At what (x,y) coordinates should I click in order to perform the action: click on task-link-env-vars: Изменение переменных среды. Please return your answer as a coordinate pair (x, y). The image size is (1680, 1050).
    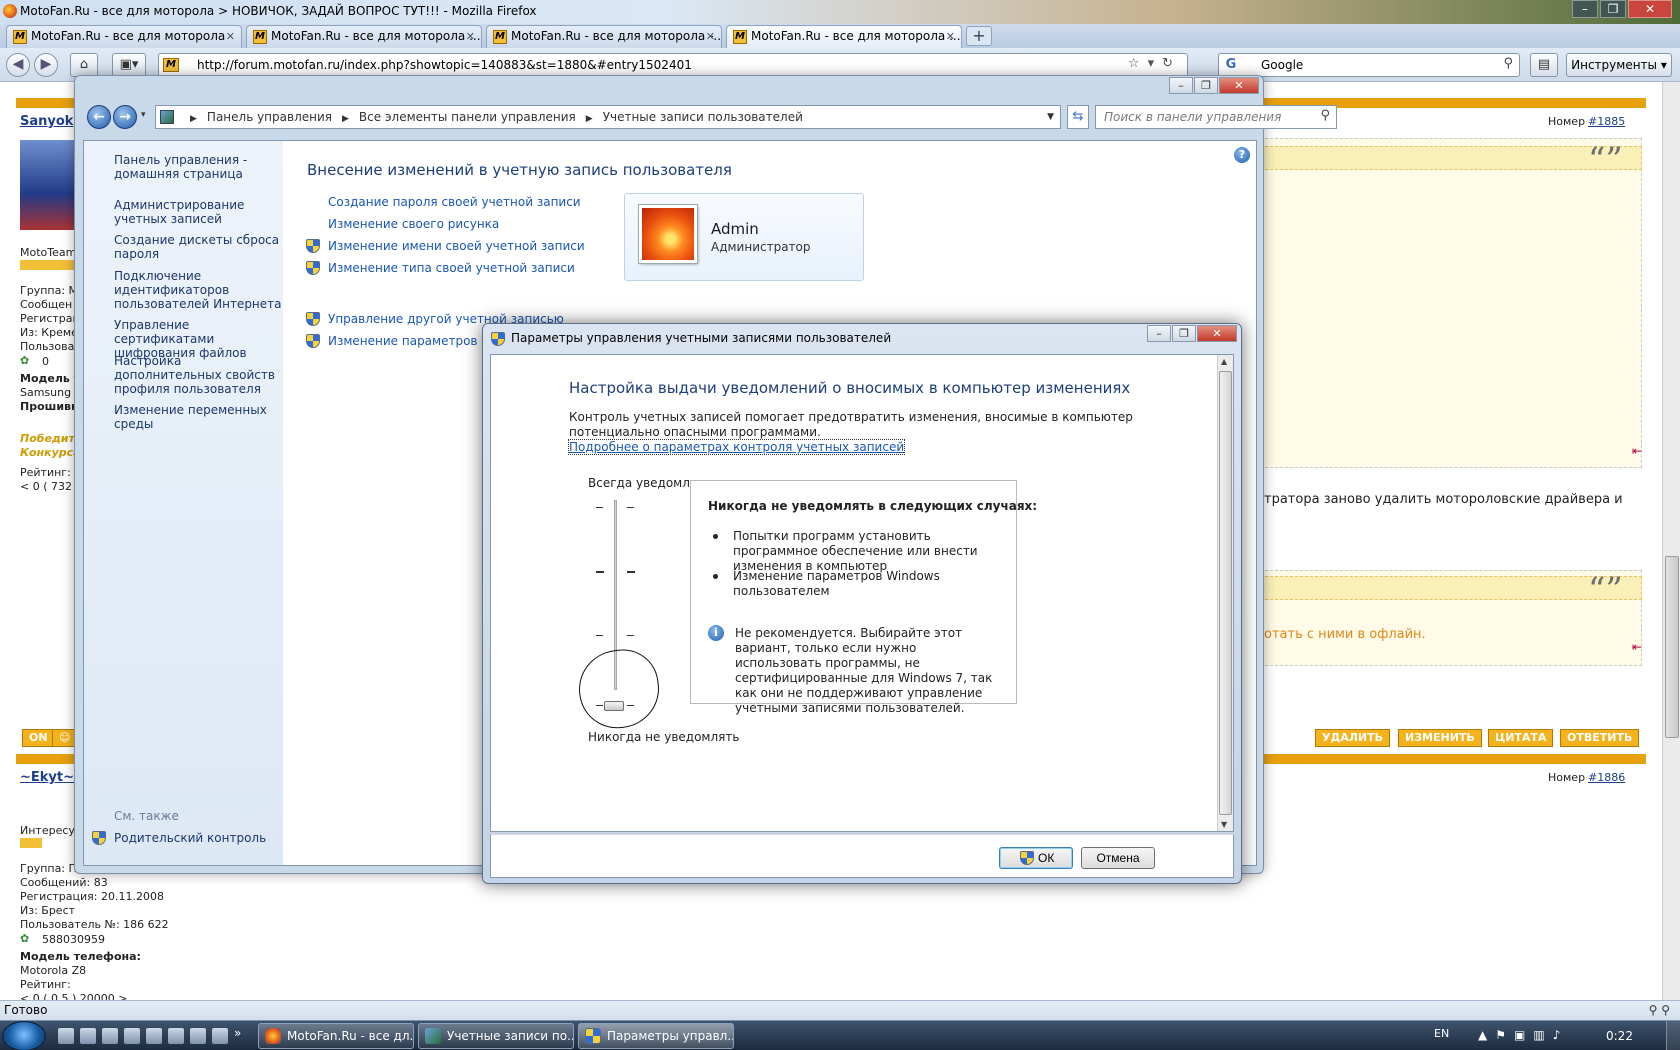
    Looking at the image, I should click on (199, 417).